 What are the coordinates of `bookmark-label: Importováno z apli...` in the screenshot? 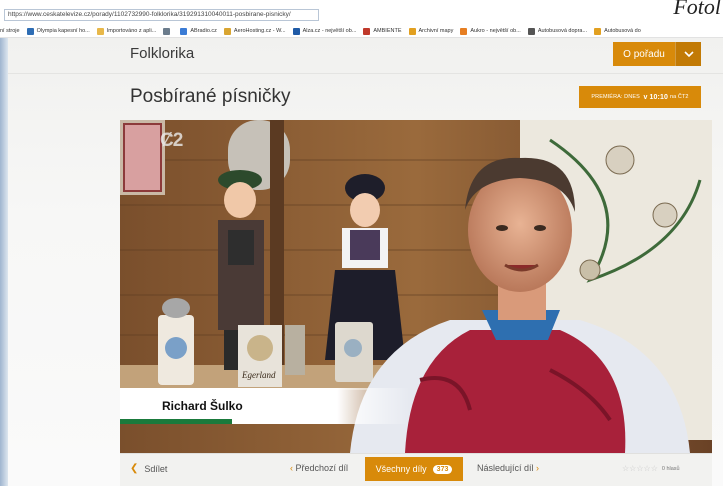 It's located at (131, 31).